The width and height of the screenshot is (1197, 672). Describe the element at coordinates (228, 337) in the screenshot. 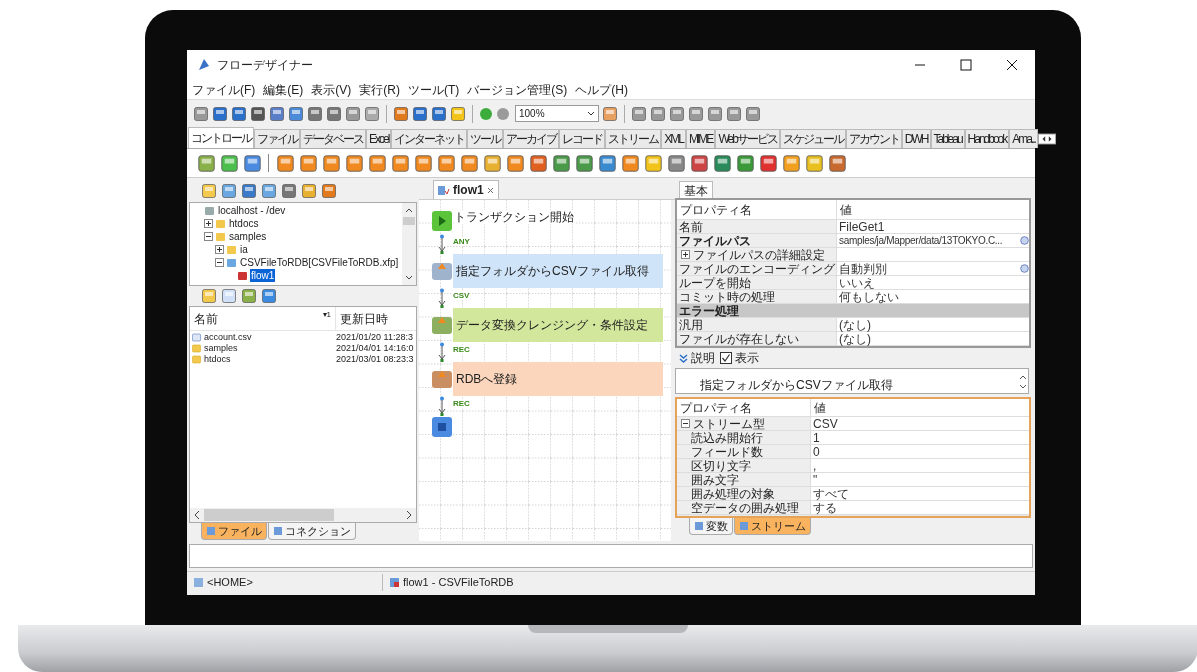

I see `file-name: account.csv` at that location.